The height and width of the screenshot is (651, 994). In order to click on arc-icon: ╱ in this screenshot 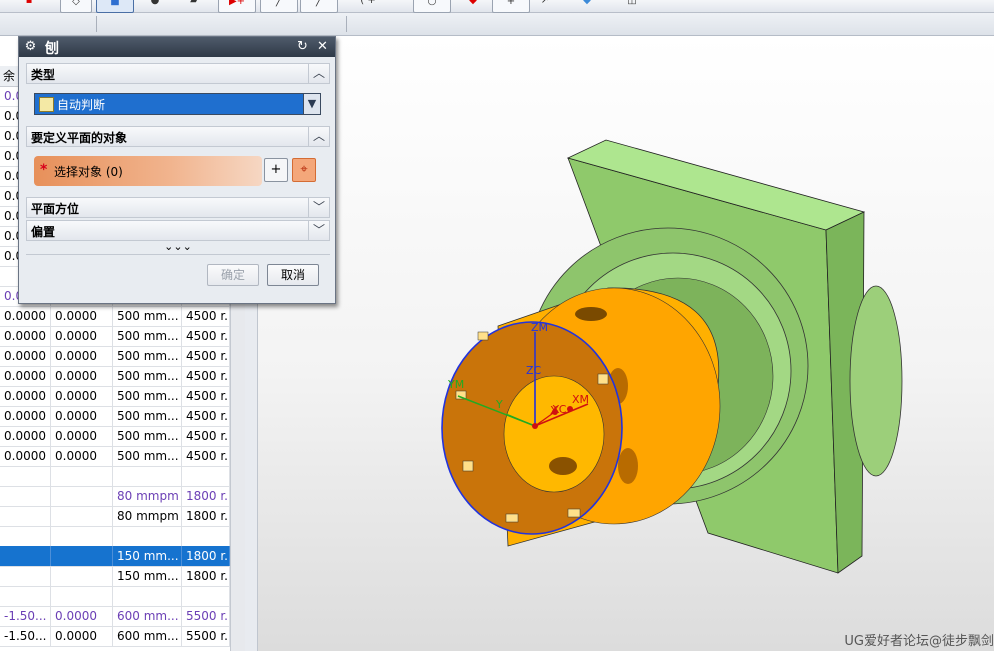, I will do `click(319, 6)`.